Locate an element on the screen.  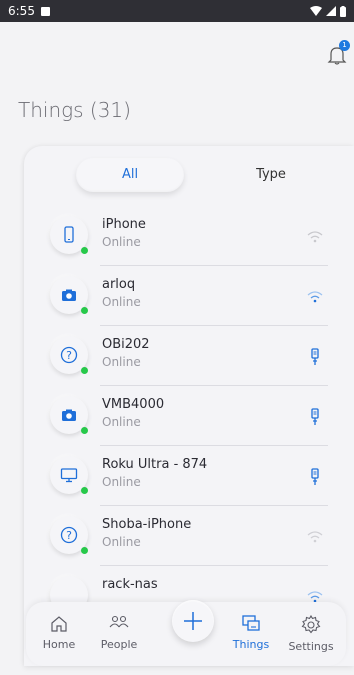
device-name: iPhone is located at coordinates (124, 224).